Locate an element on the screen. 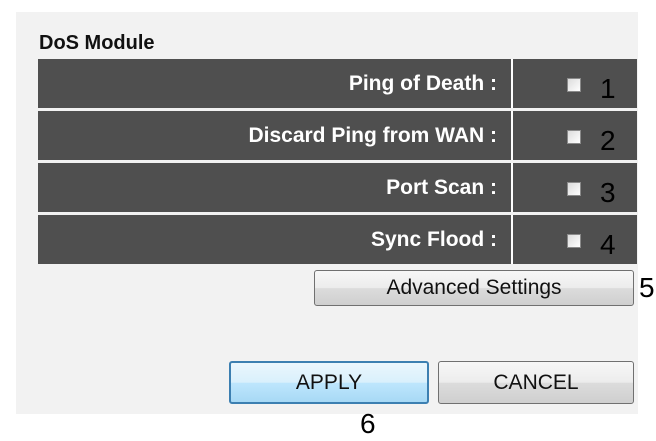  dos-row-sync-flood: Sync Flood : is located at coordinates (337, 239).